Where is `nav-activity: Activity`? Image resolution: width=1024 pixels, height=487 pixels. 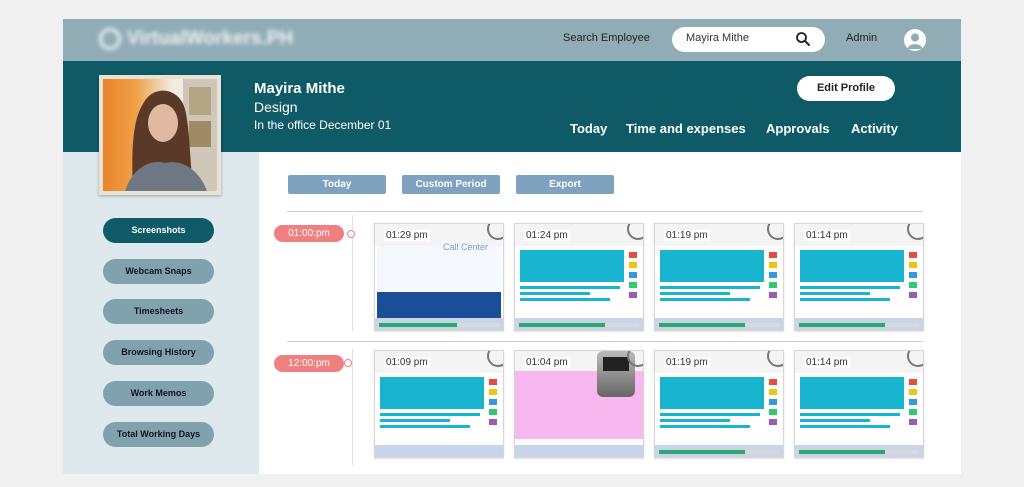 nav-activity: Activity is located at coordinates (874, 128).